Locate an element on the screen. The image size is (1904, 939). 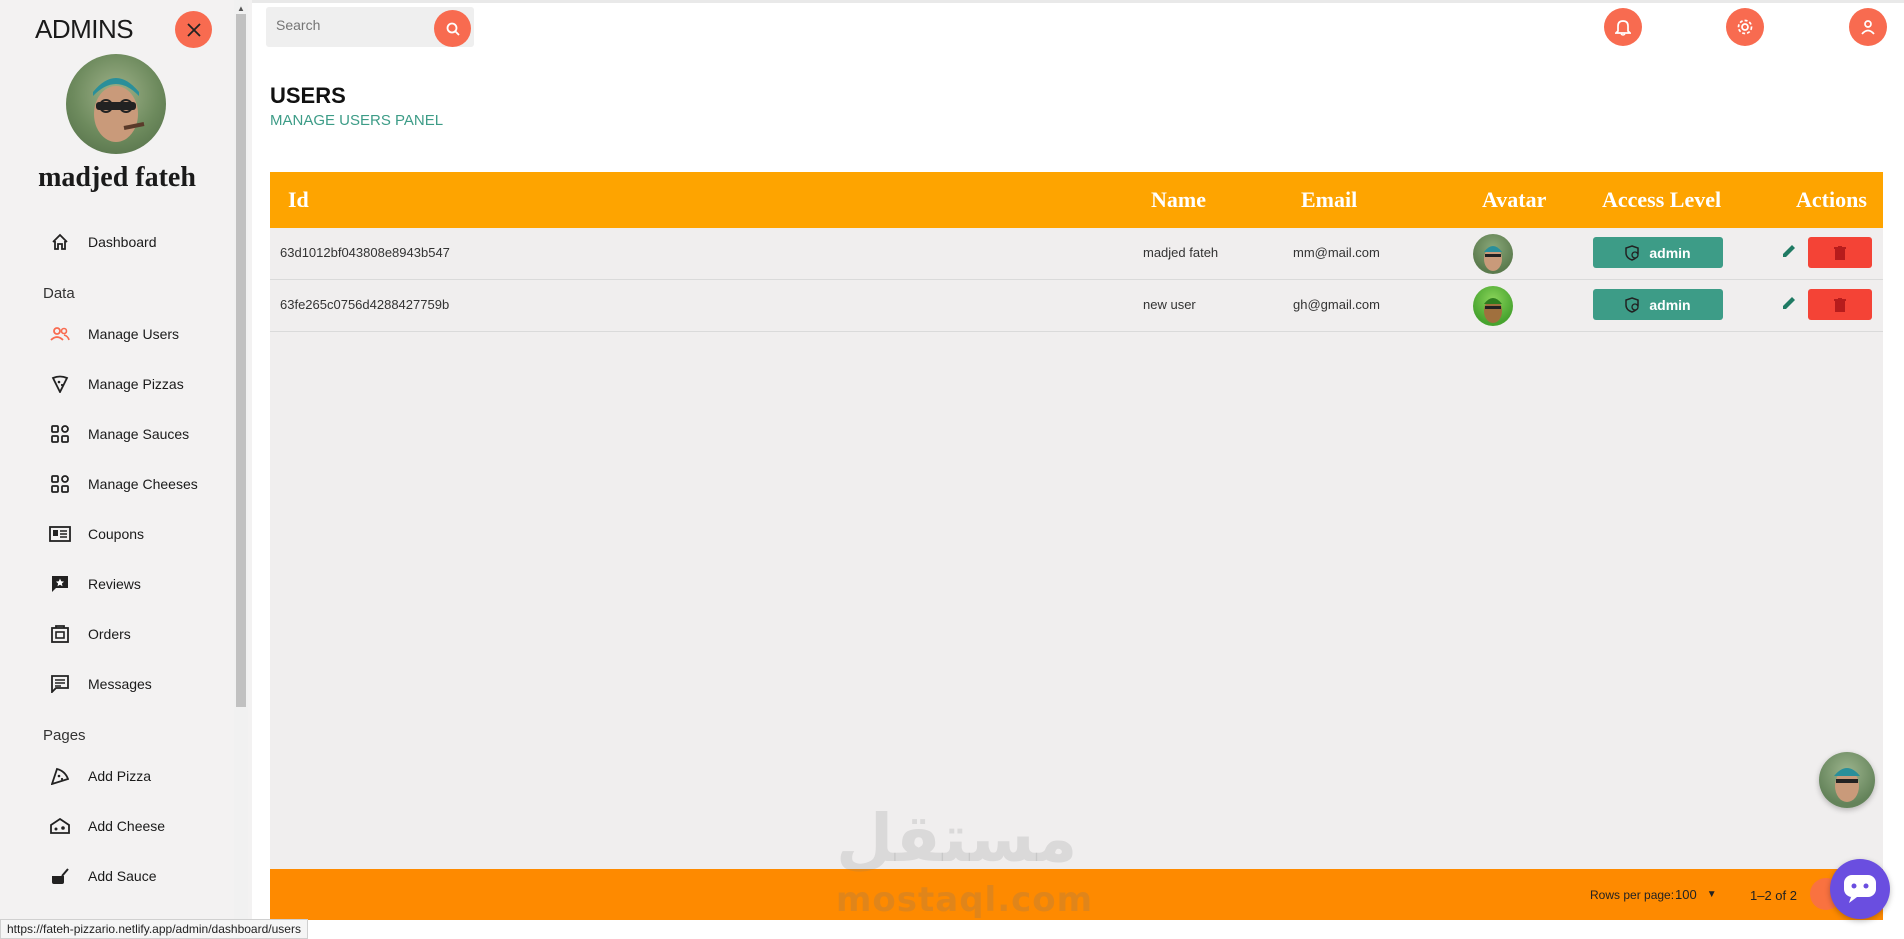
column-header-actions: Actions is located at coordinates (1831, 200).